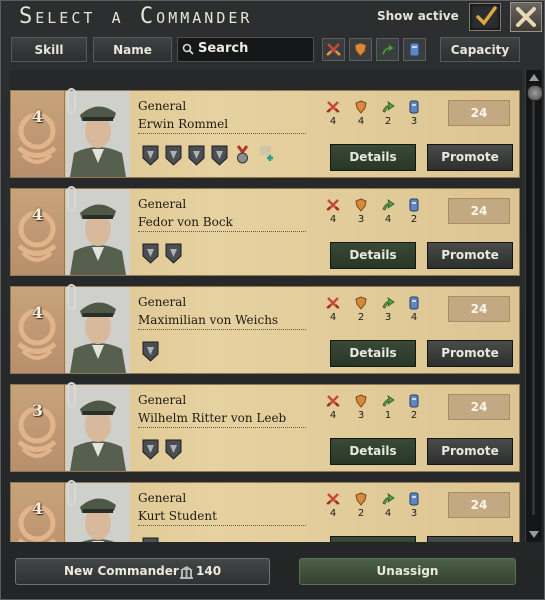 This screenshot has width=545, height=600. I want to click on commander-name: Fedor von Bock, so click(185, 222).